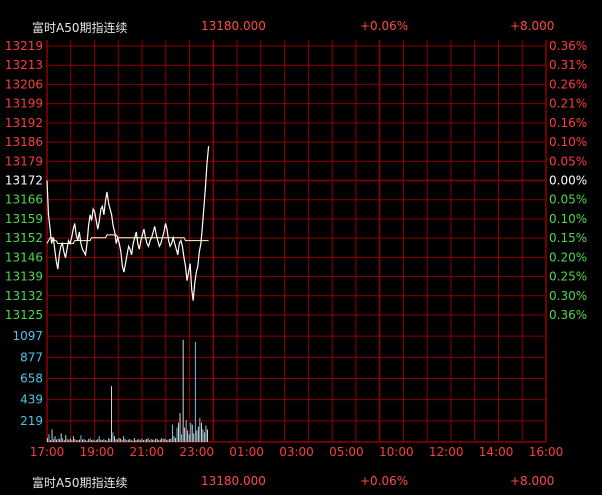 This screenshot has height=495, width=602. Describe the element at coordinates (24, 277) in the screenshot. I see `price-tick-label: 13139` at that location.